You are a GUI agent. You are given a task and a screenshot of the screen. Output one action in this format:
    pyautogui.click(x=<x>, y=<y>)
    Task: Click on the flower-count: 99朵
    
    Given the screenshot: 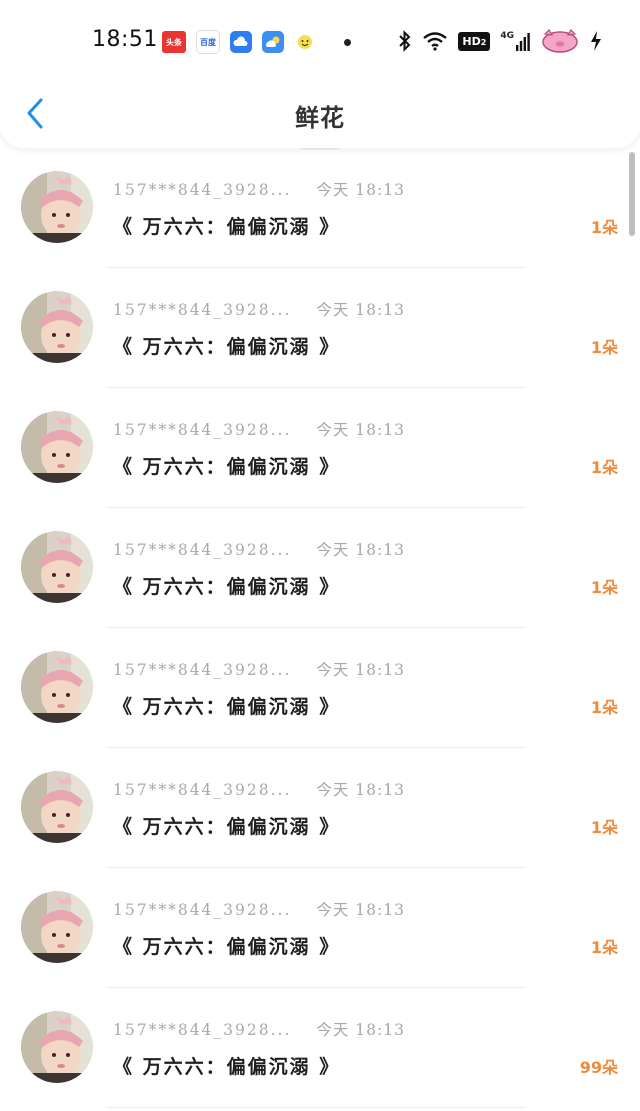 What is the action you would take?
    pyautogui.click(x=598, y=1067)
    